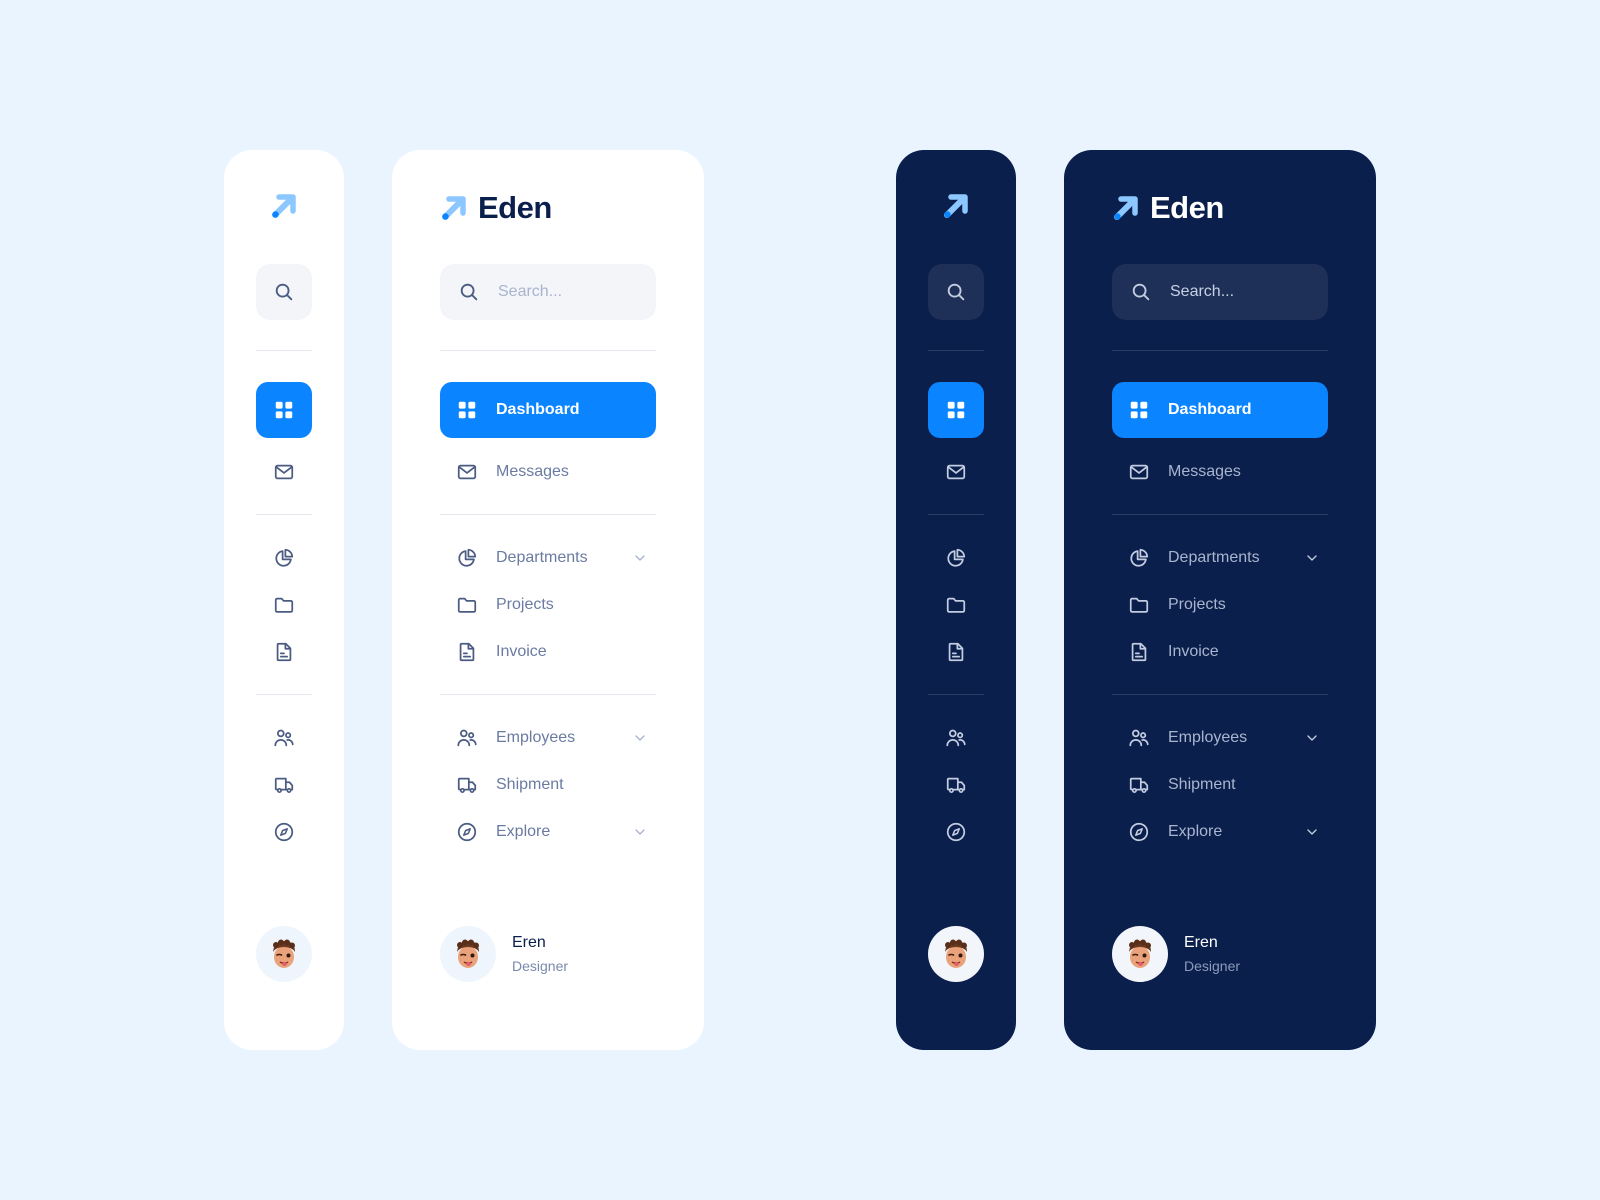 This screenshot has height=1200, width=1600. I want to click on sidebar-item-label: Employees, so click(1208, 737).